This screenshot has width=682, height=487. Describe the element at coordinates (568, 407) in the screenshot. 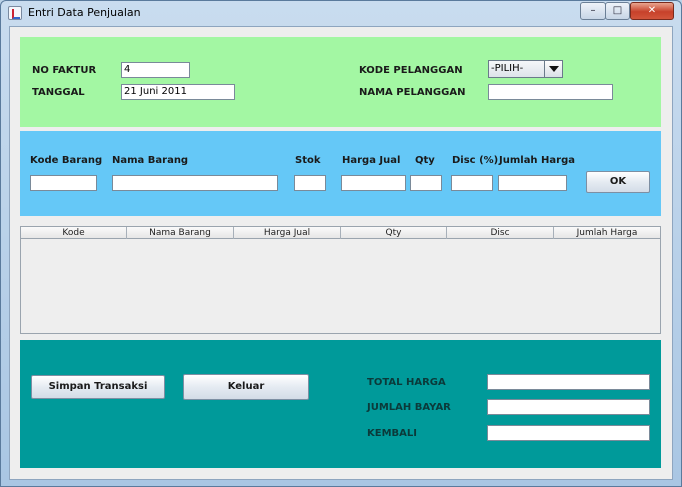

I see `jumlah-bayar-field` at that location.